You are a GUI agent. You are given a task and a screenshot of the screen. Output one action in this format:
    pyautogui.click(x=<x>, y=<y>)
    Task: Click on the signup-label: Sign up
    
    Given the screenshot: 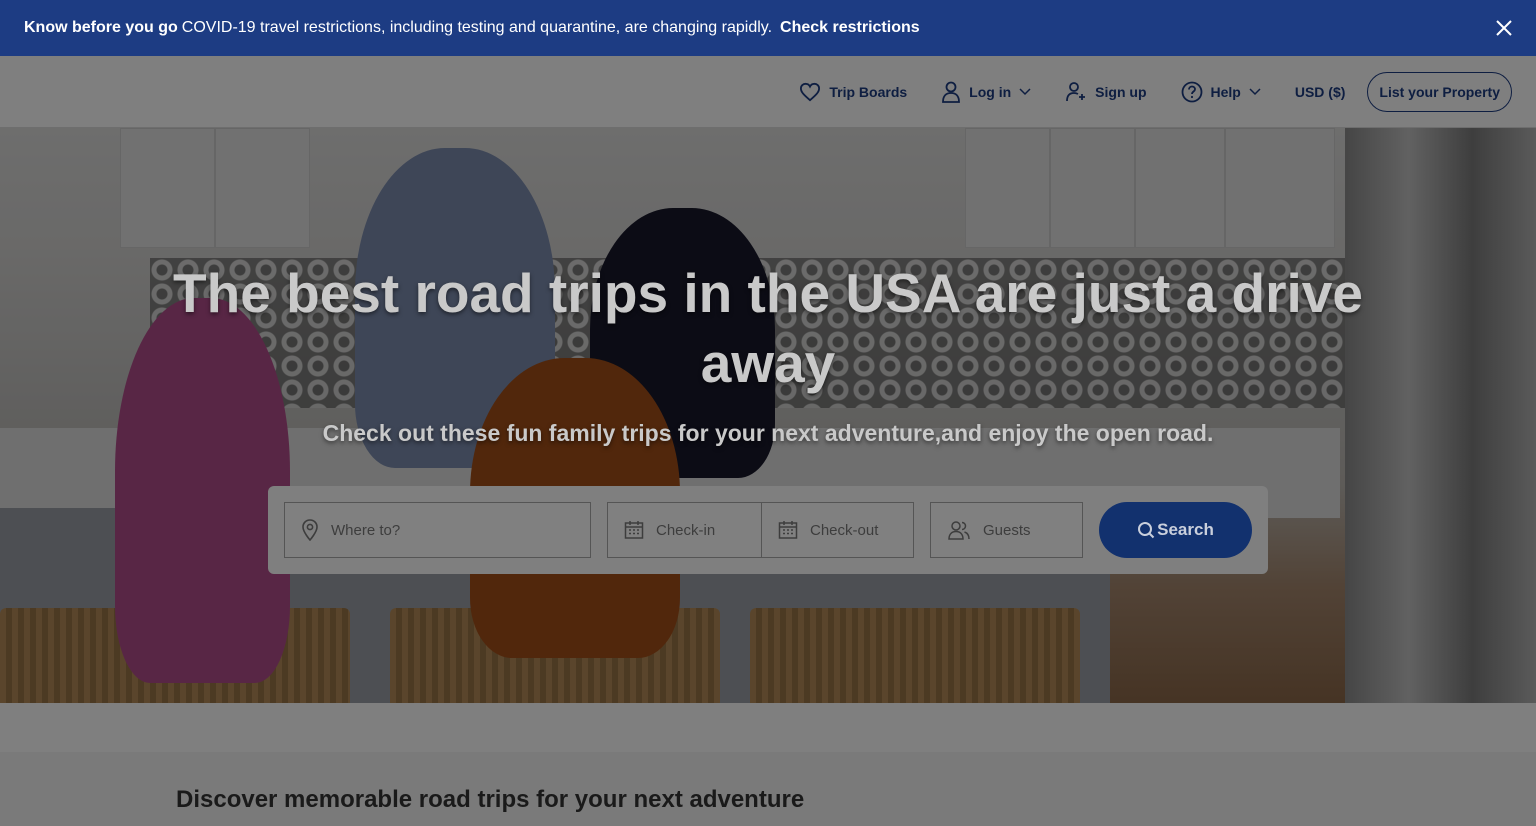 What is the action you would take?
    pyautogui.click(x=1121, y=92)
    